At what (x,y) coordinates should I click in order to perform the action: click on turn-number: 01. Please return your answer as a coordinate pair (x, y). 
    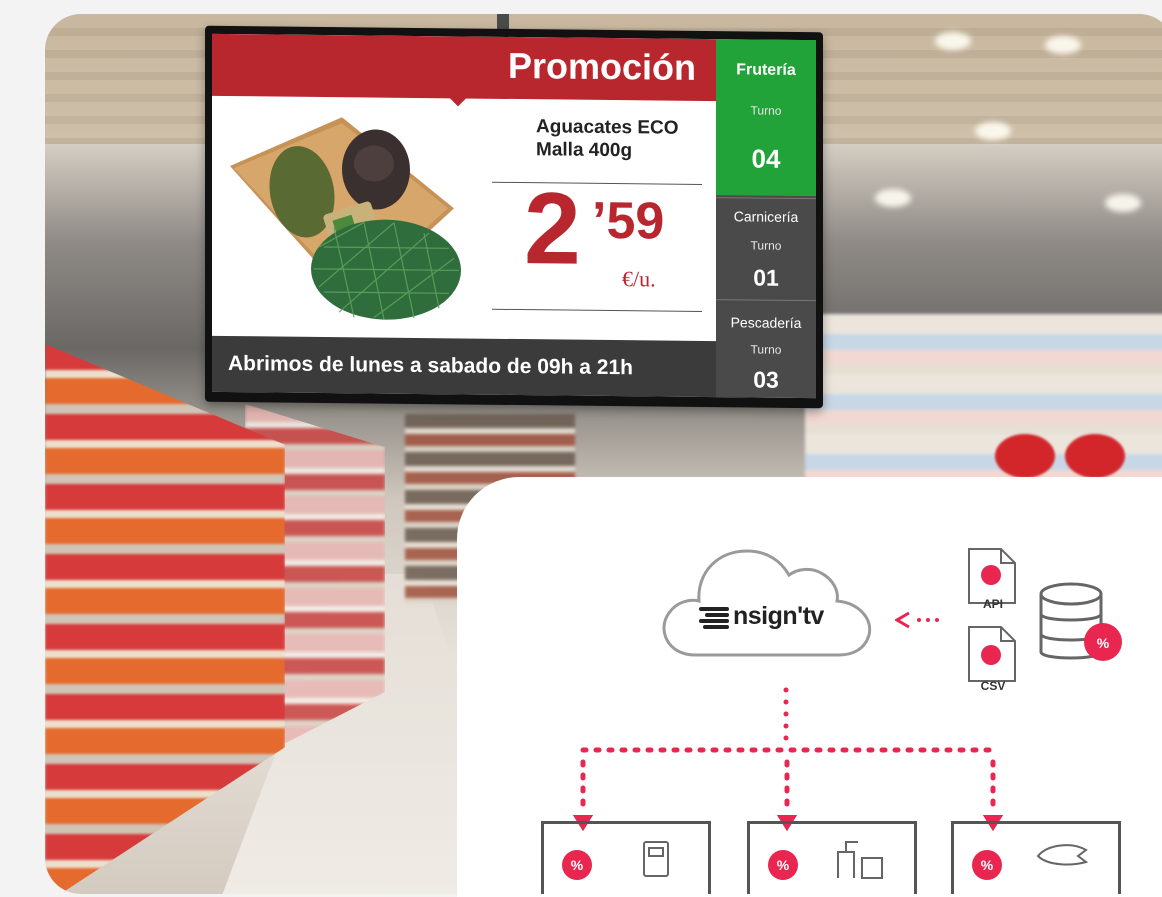
    Looking at the image, I should click on (766, 277).